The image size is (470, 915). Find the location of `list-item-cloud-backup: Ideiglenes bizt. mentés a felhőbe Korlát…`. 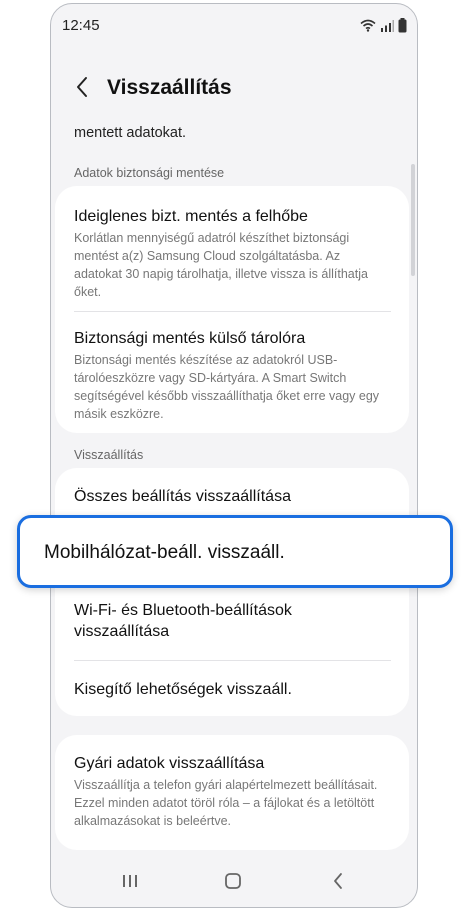

list-item-cloud-backup: Ideiglenes bizt. mentés a felhőbe Korlát… is located at coordinates (232, 253).